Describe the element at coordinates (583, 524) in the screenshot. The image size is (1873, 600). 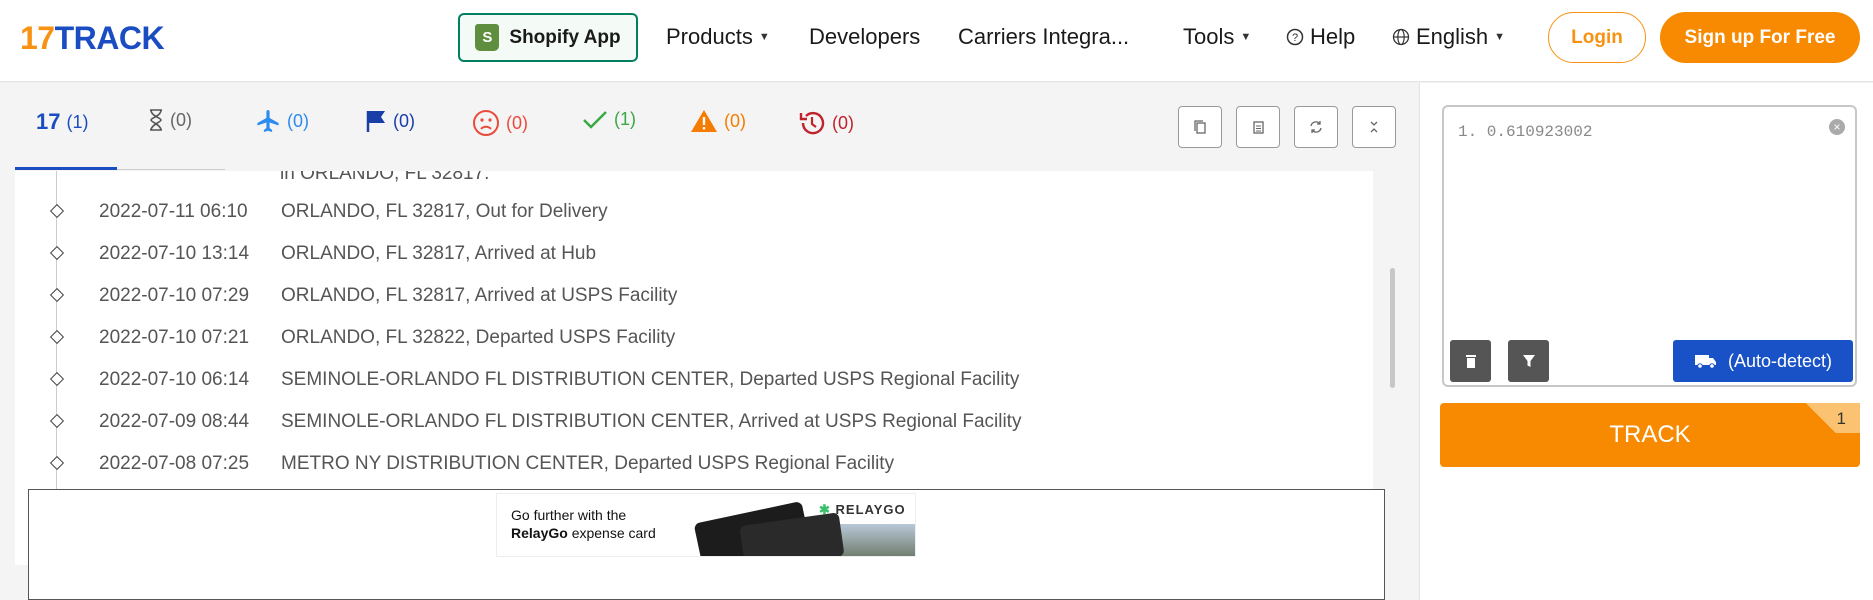
I see `ad-text: Go further with the RelayGo expense card` at that location.